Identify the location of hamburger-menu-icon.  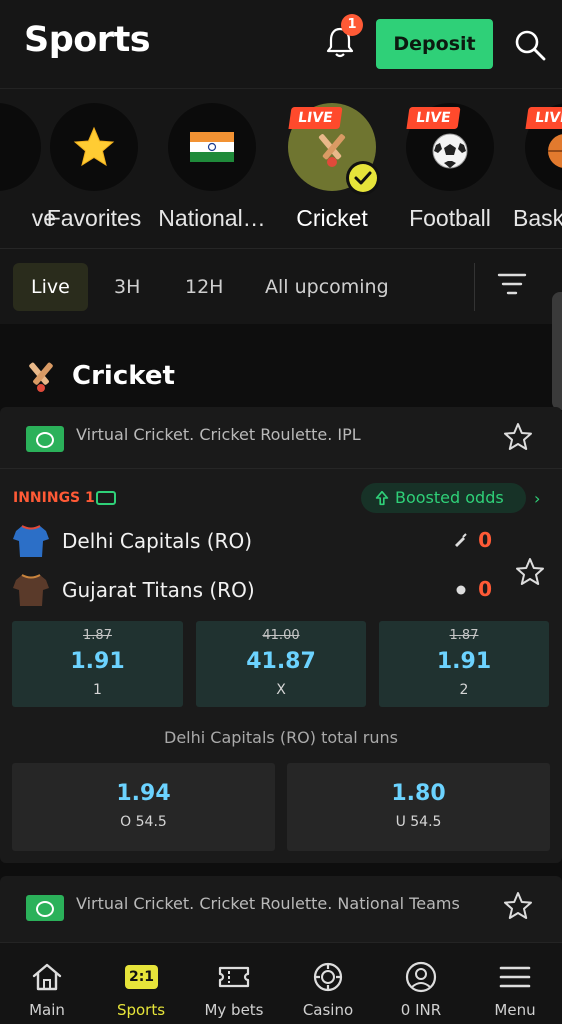
(515, 977).